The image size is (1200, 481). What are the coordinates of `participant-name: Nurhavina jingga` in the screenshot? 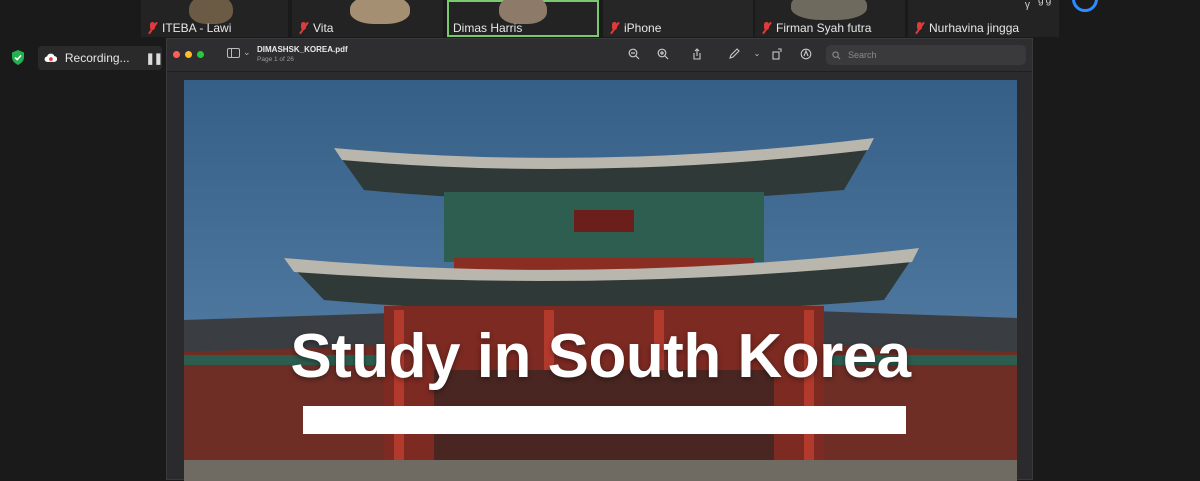 It's located at (974, 28).